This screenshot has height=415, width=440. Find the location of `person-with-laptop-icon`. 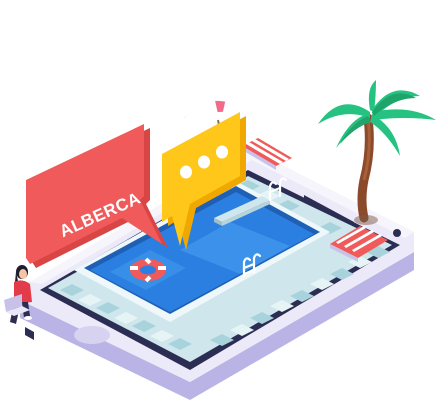

person-with-laptop-icon is located at coordinates (18, 296).